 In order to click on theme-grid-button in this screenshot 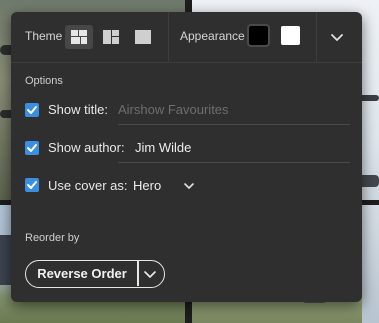, I will do `click(79, 37)`.